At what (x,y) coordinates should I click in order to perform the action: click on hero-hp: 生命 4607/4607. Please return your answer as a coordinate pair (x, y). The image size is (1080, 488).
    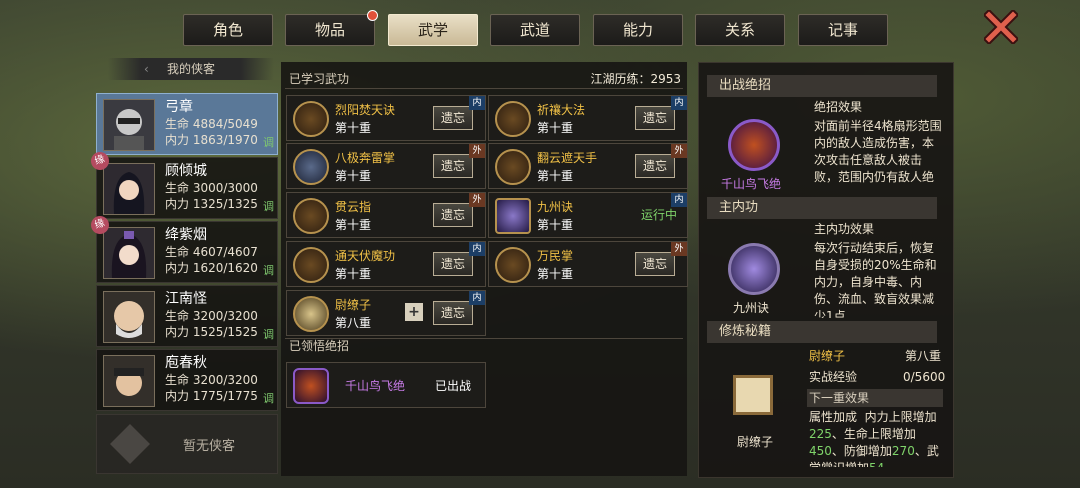
    Looking at the image, I should click on (211, 252).